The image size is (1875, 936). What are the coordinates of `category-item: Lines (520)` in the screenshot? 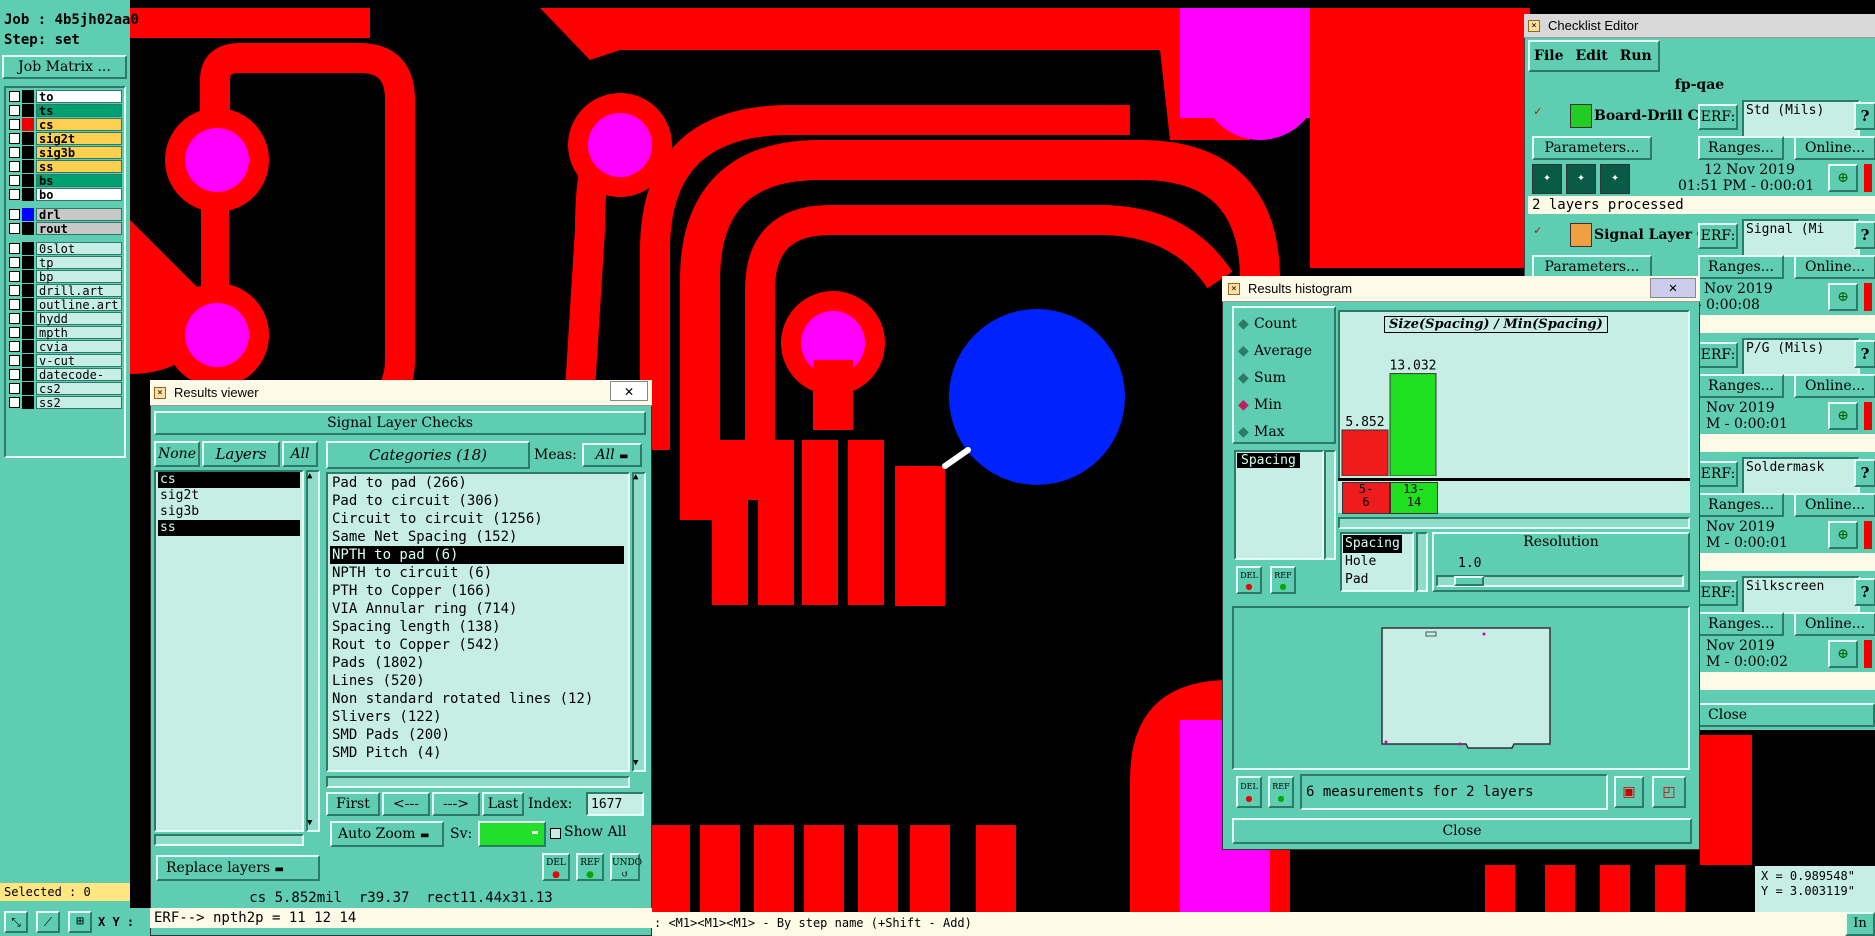 It's located at (477, 681).